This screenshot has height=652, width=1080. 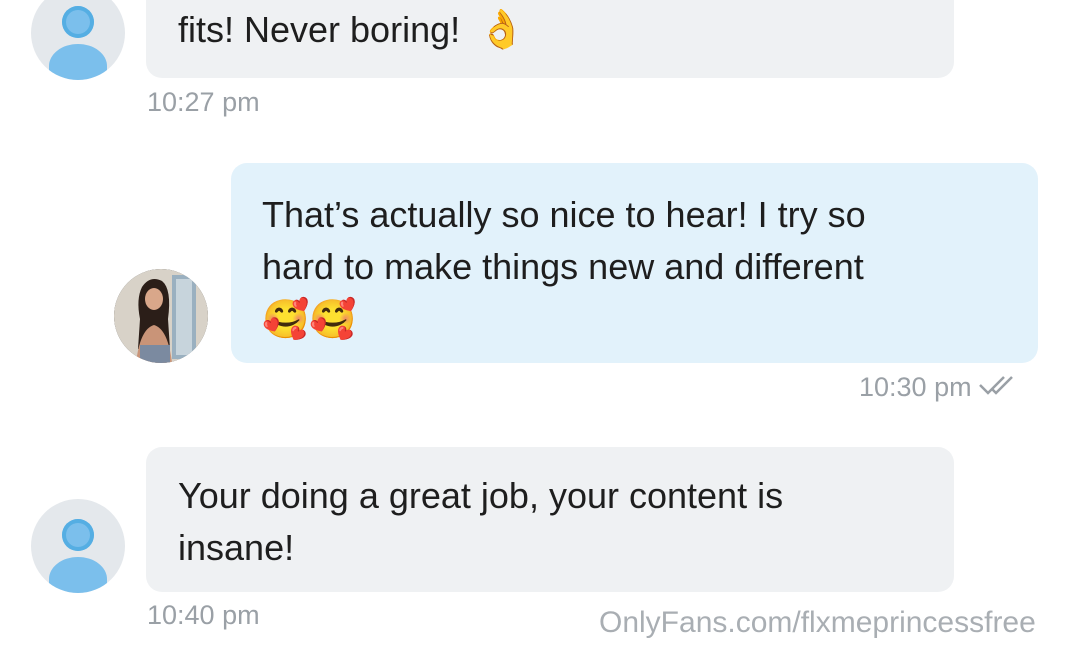 What do you see at coordinates (203, 102) in the screenshot?
I see `message-timestamp: 10:27 pm` at bounding box center [203, 102].